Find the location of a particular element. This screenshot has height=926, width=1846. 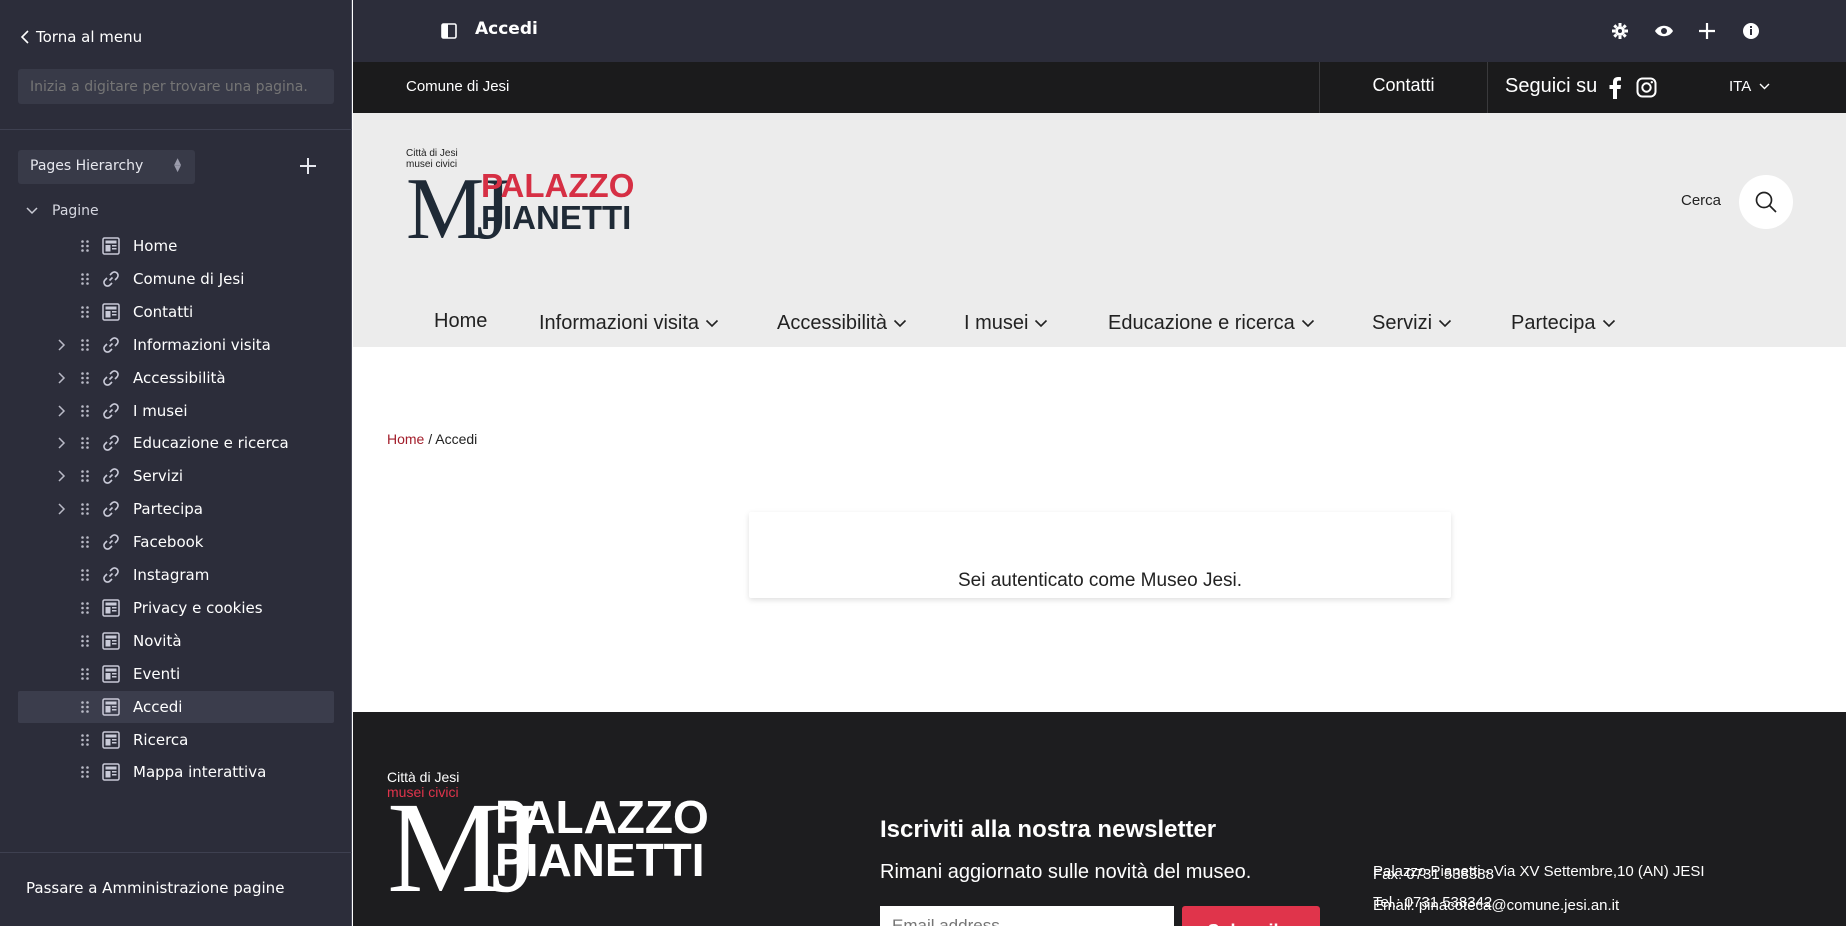

footer-email: Email: pinacoteca@comune.jesi.an.it is located at coordinates (1496, 905).